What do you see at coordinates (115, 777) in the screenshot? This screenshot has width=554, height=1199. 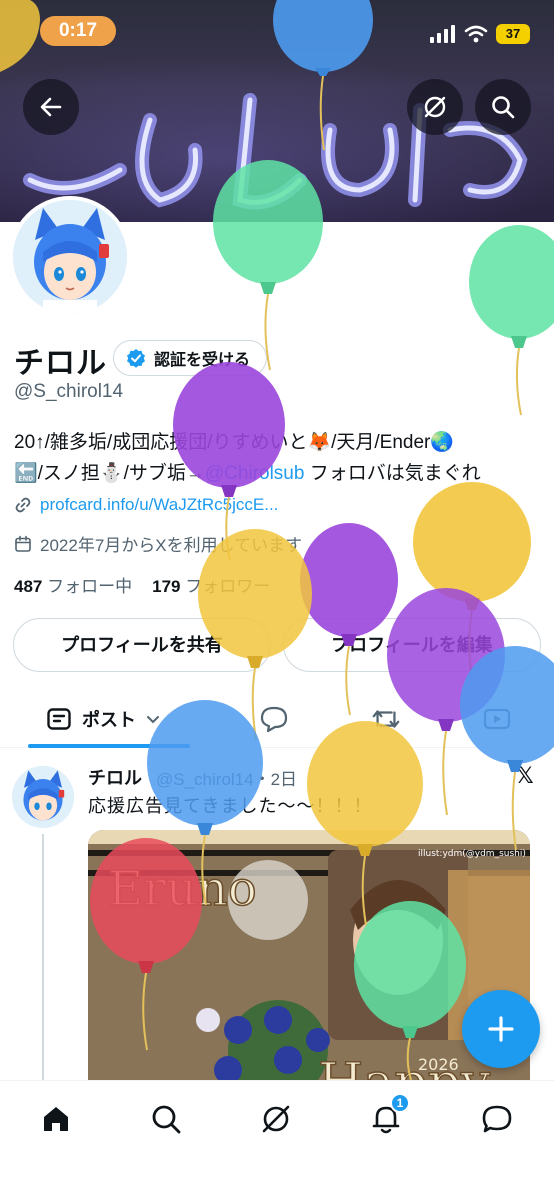 I see `post-author-name: チロル` at bounding box center [115, 777].